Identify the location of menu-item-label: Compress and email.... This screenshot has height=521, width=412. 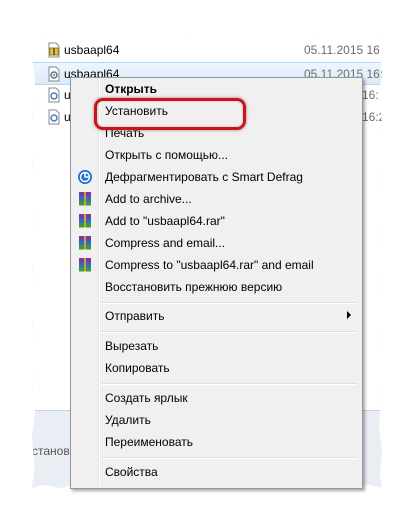
(165, 243).